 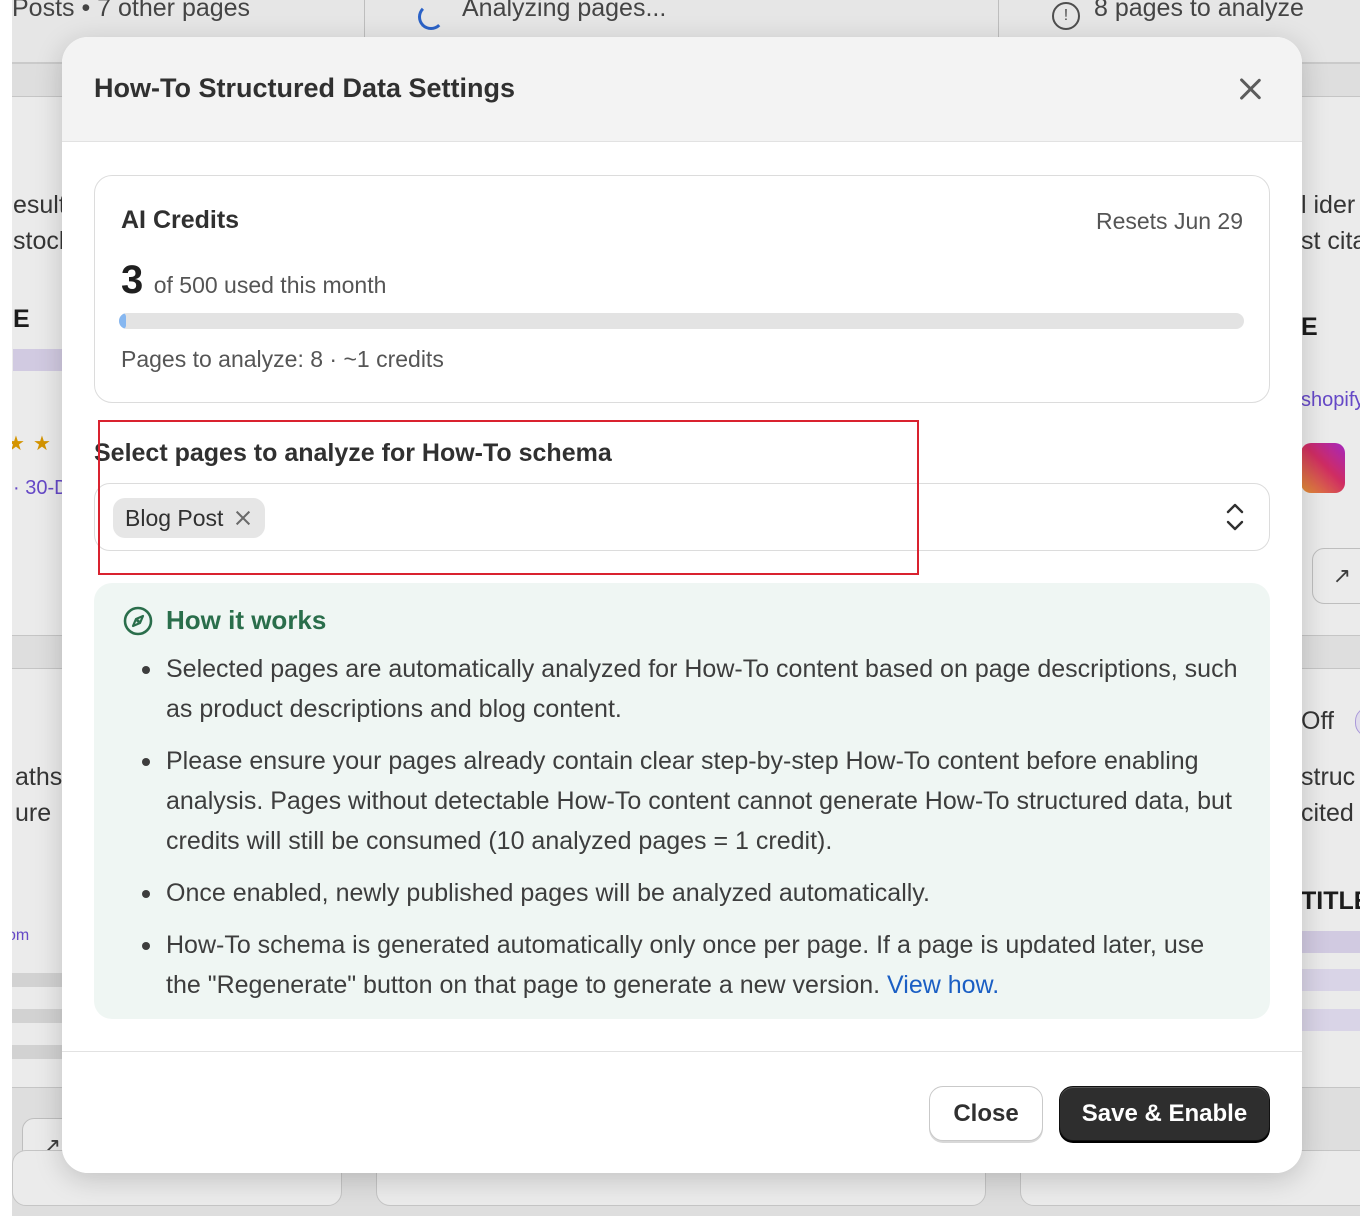 I want to click on credits-progress-bar, so click(x=681, y=321).